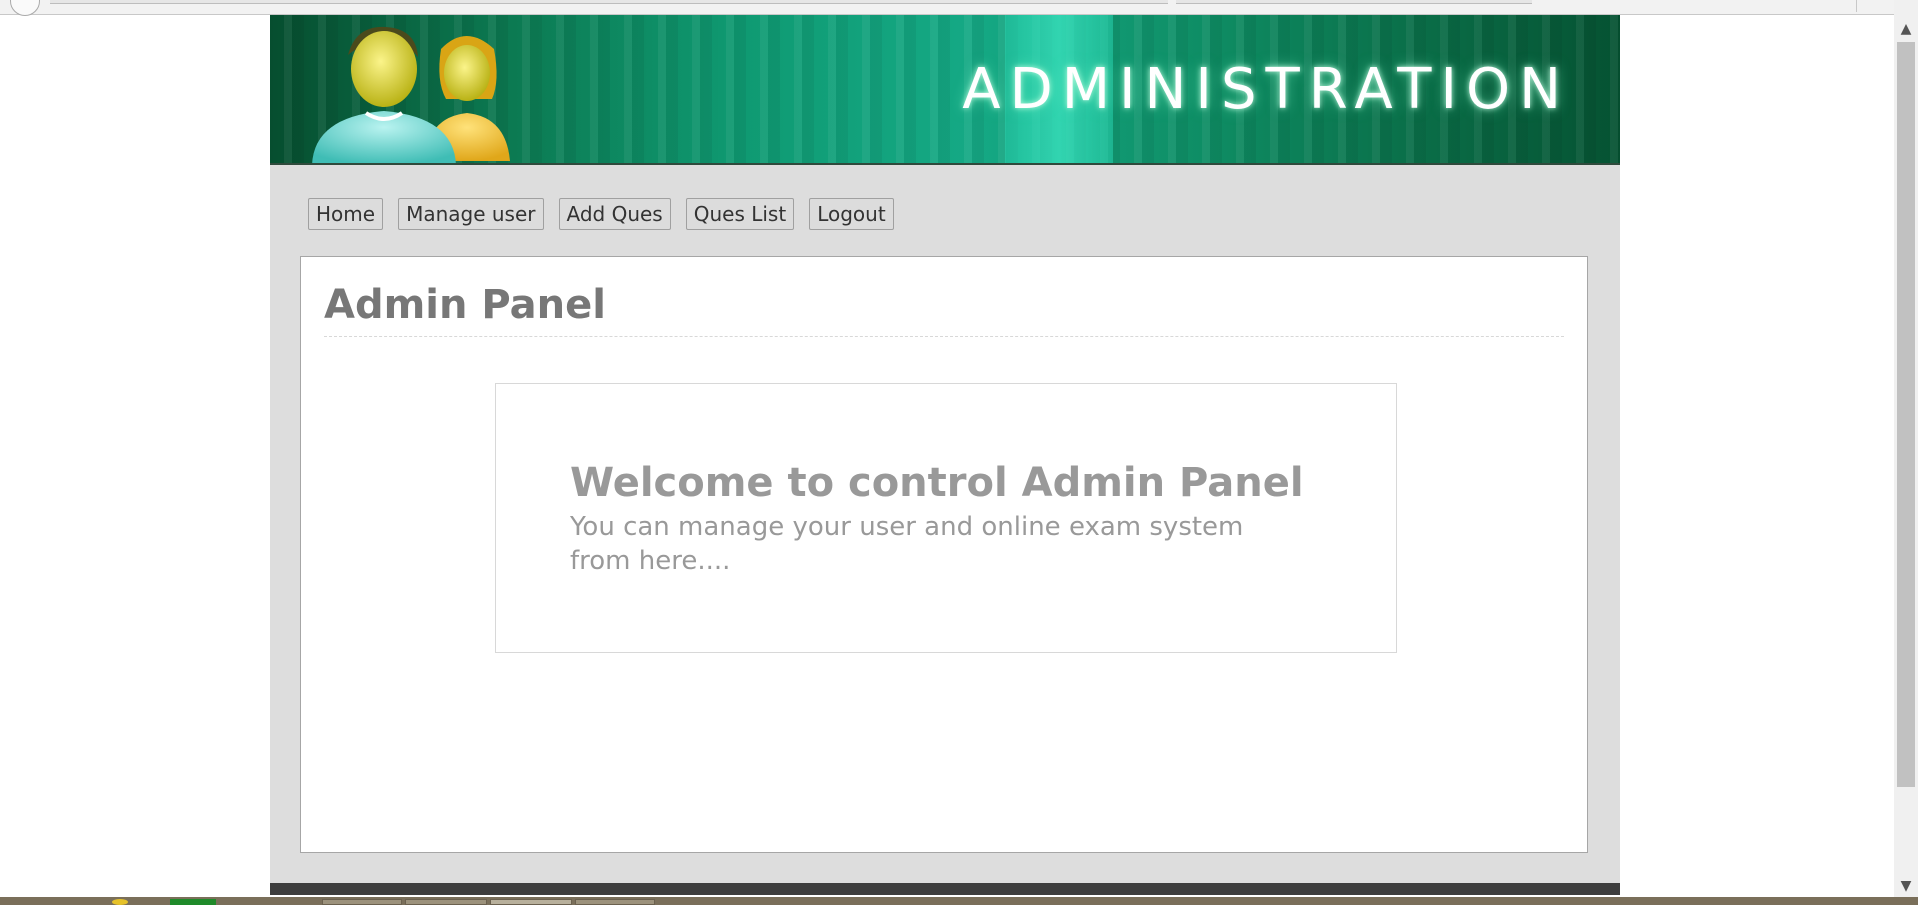 This screenshot has width=1918, height=905. What do you see at coordinates (1906, 414) in the screenshot?
I see `scrollbar-thumb` at bounding box center [1906, 414].